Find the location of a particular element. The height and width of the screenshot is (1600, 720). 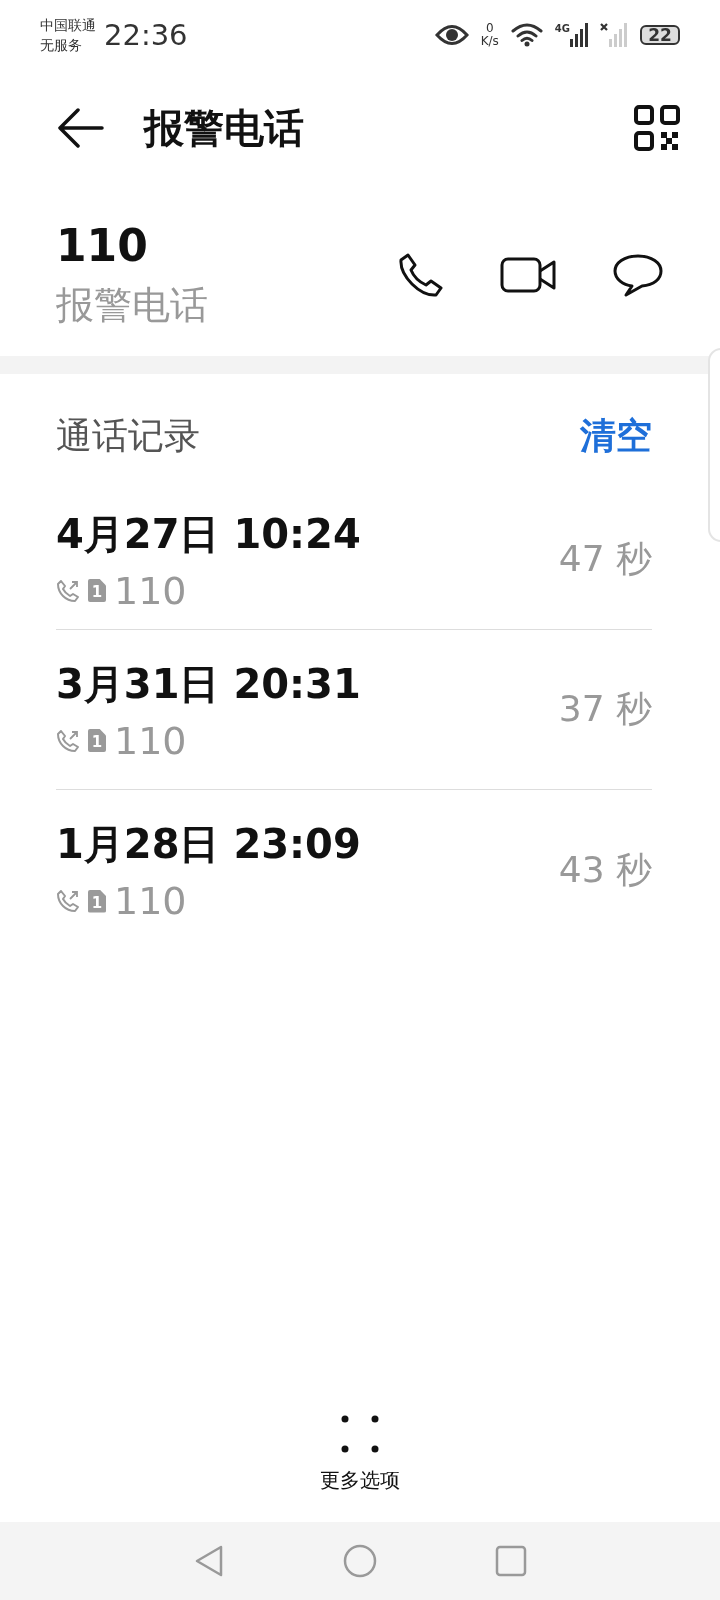

carrier-name: 中国联通 is located at coordinates (68, 25).